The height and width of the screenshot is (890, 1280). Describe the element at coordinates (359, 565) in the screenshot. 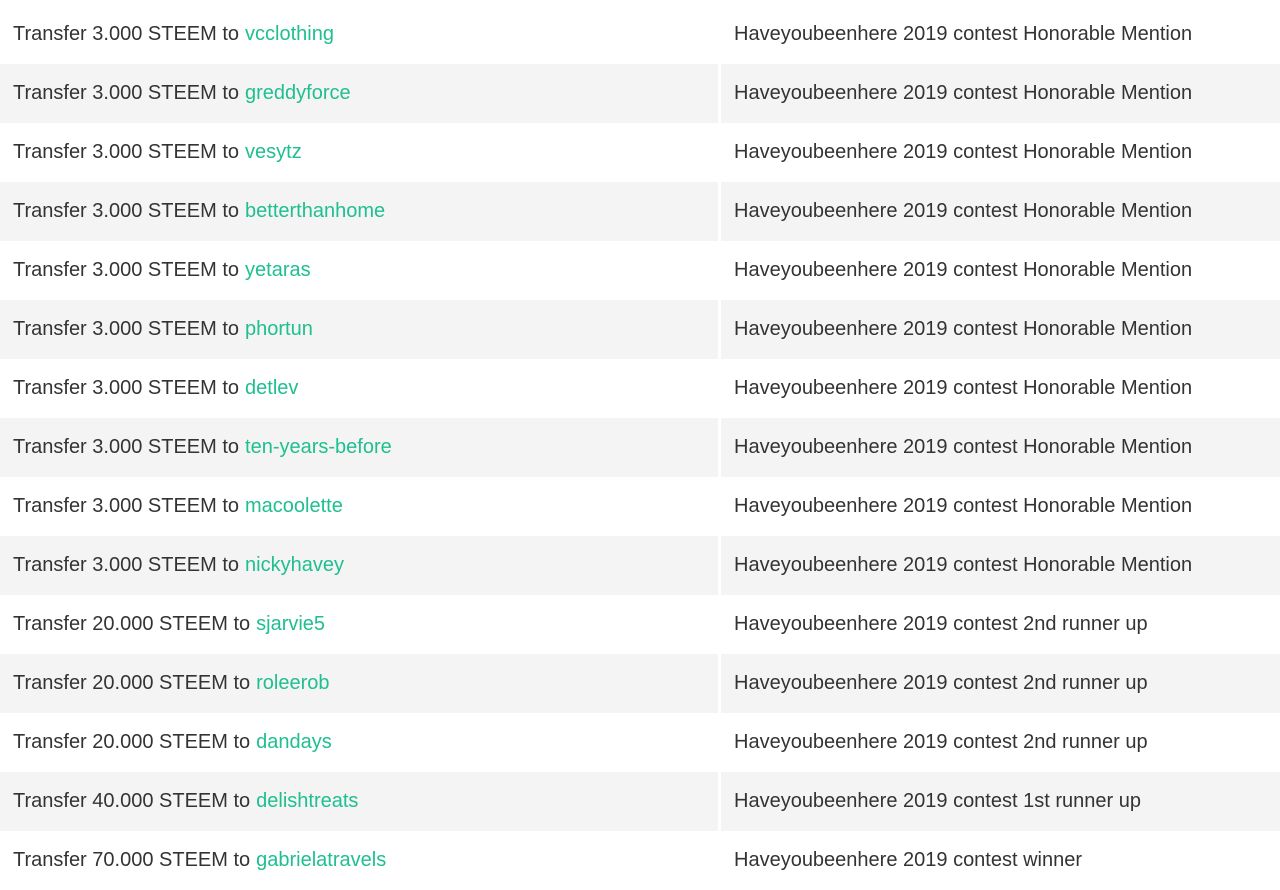

I see `transfer-description-cell: Transfer 3.000 STEEM to nickyhavey` at that location.